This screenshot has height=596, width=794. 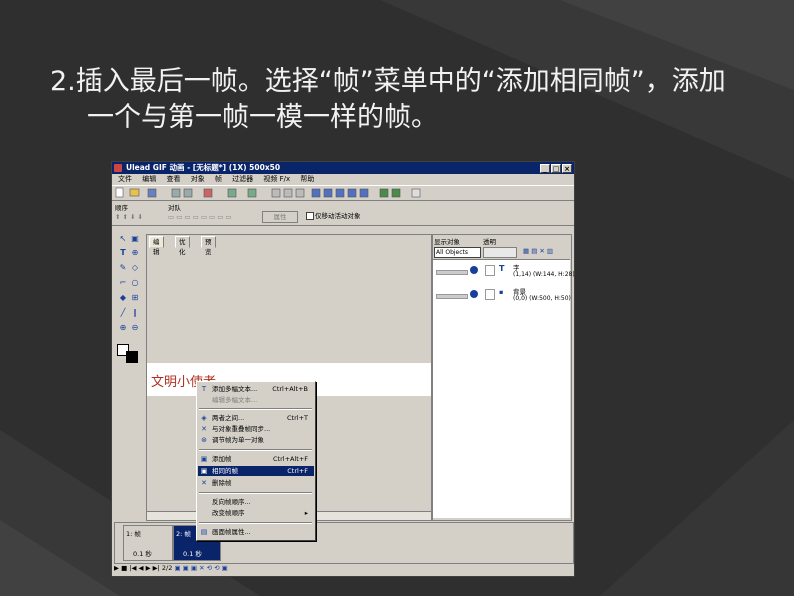 What do you see at coordinates (123, 313) in the screenshot?
I see `eyedropper-tool-icon: ╱` at bounding box center [123, 313].